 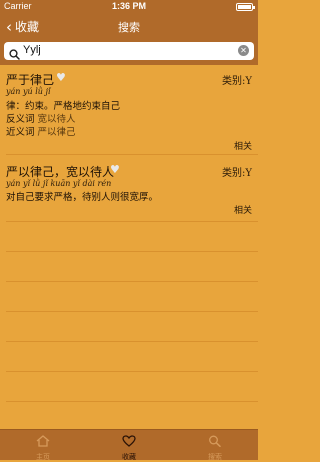 I want to click on navigation-bar: ‹ 收藏 搜索, so click(x=129, y=26).